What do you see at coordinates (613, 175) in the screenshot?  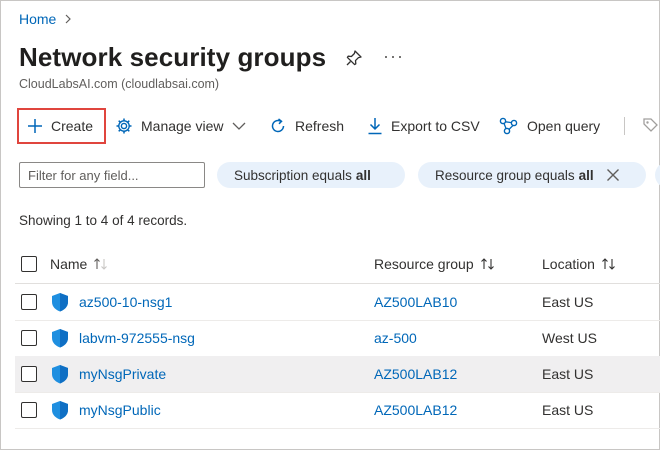 I see `close-icon` at bounding box center [613, 175].